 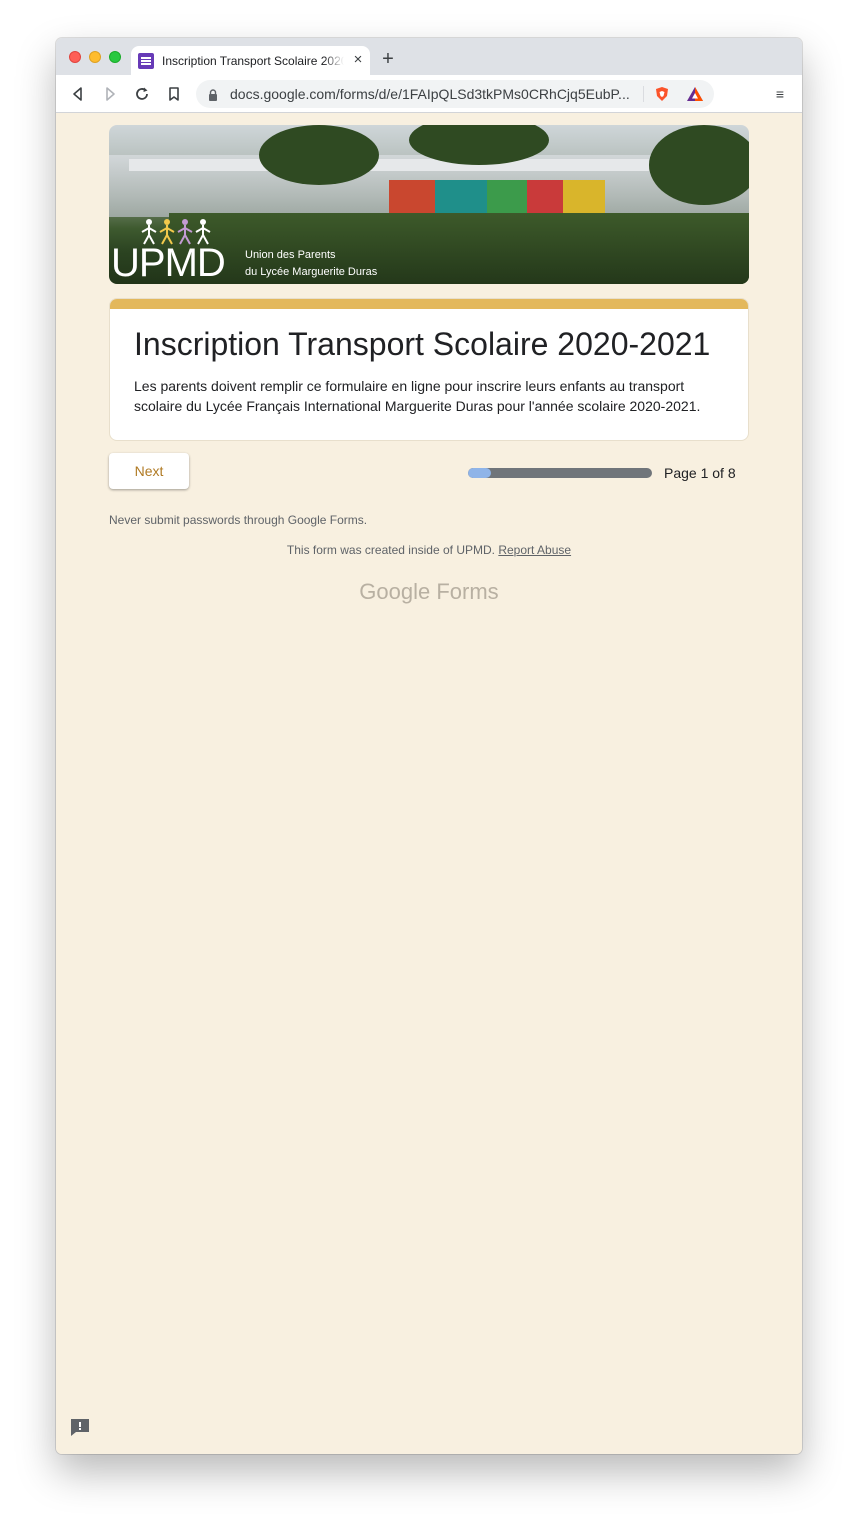 I want to click on minimize-window-button, so click(x=95, y=57).